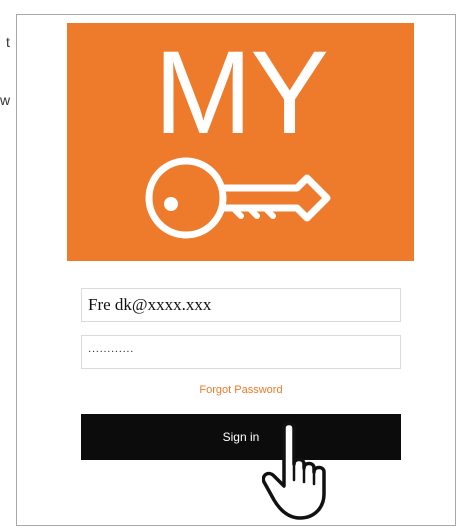 The height and width of the screenshot is (530, 469). I want to click on logo-text: MY, so click(241, 93).